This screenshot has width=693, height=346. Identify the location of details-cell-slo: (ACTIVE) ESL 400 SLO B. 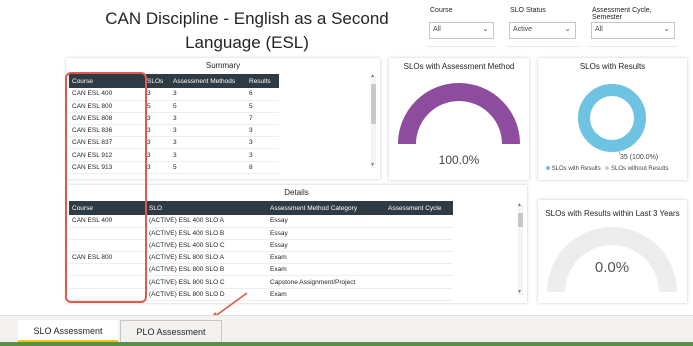
(206, 233).